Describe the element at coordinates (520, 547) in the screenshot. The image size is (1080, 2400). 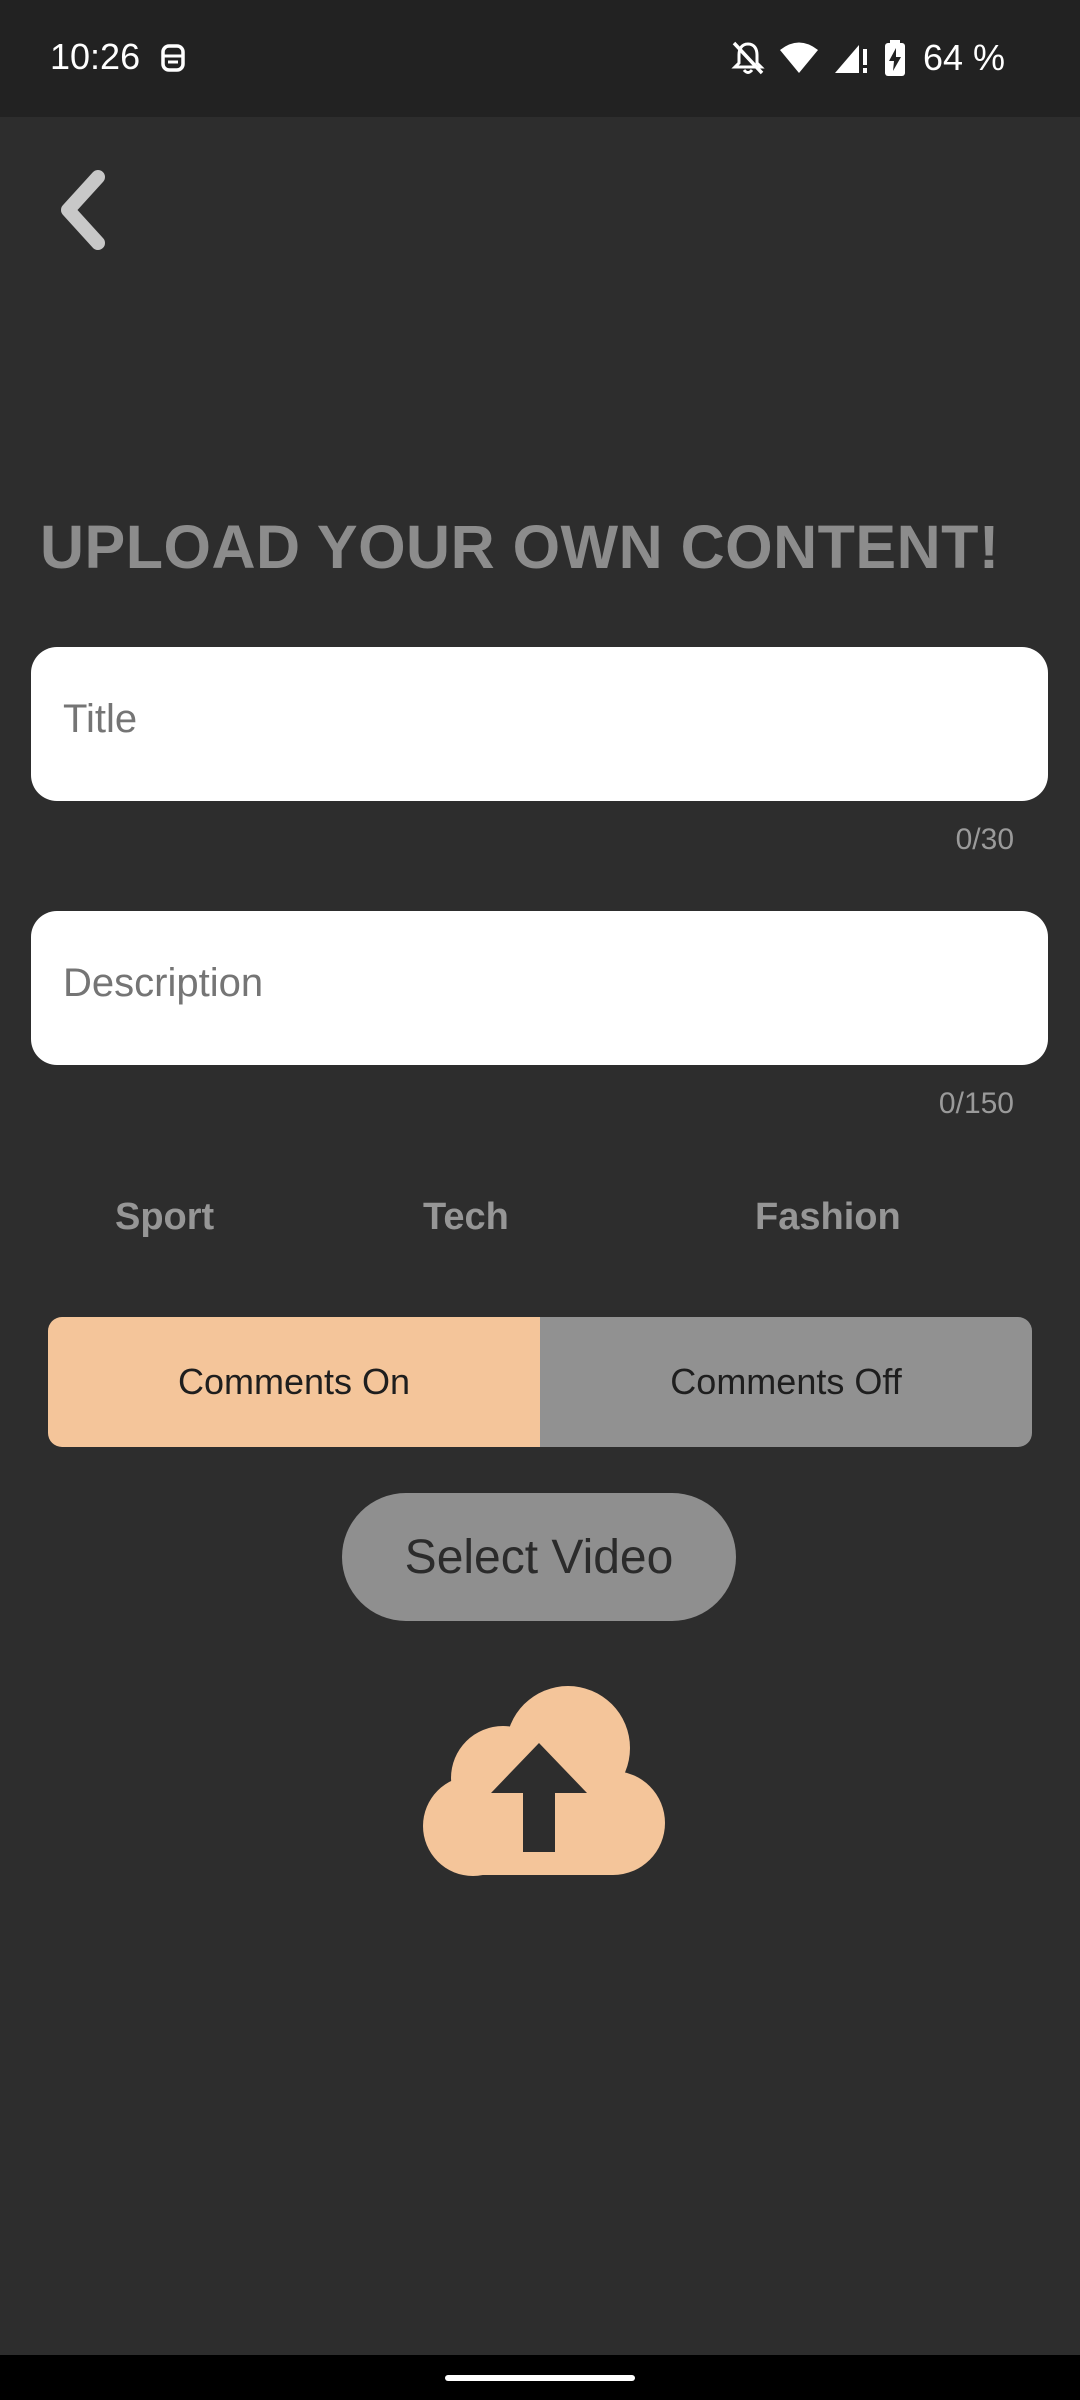
I see `page-title: UPLOAD YOUR OWN CONTENT!` at that location.